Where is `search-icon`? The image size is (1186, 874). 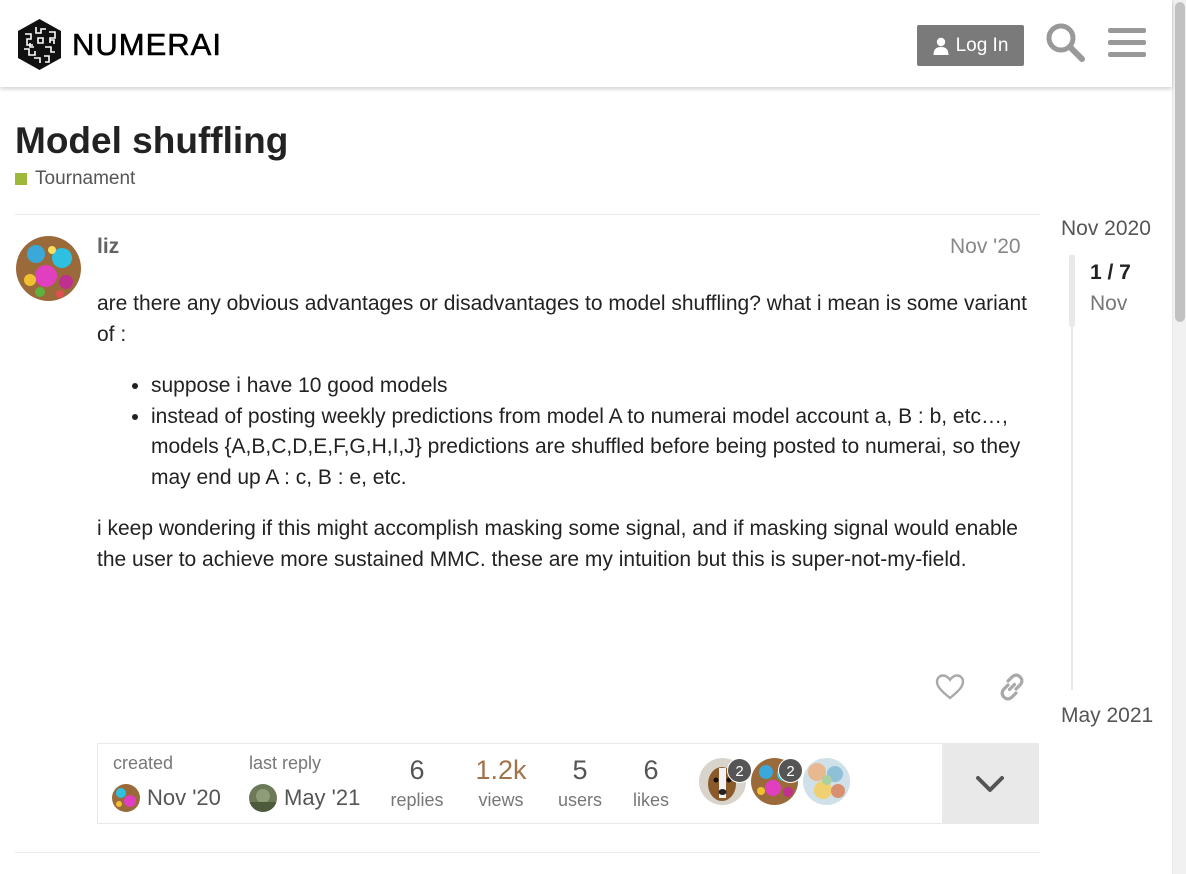 search-icon is located at coordinates (1065, 42).